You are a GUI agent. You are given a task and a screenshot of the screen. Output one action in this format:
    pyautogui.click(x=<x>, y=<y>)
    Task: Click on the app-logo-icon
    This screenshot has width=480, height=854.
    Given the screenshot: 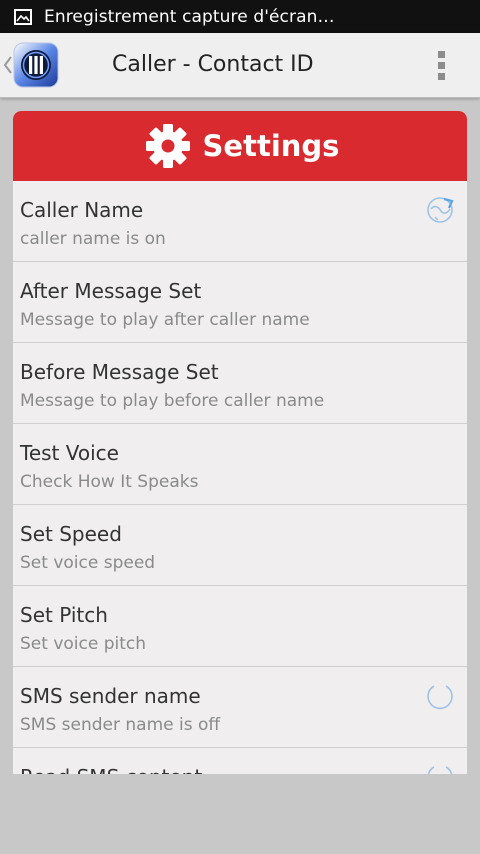 What is the action you would take?
    pyautogui.click(x=36, y=65)
    